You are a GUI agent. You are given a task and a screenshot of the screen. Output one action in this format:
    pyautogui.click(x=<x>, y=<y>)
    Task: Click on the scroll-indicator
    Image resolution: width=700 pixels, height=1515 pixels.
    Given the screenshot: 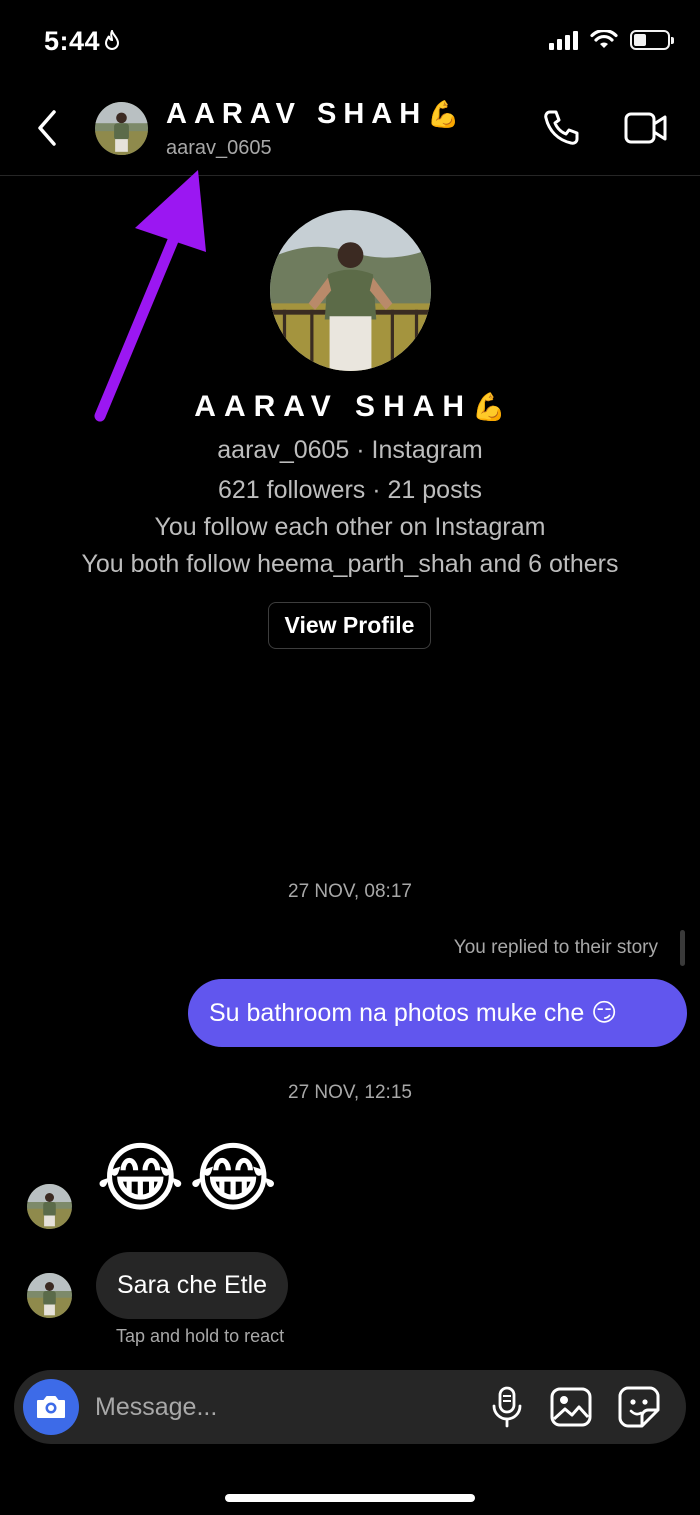 What is the action you would take?
    pyautogui.click(x=682, y=948)
    